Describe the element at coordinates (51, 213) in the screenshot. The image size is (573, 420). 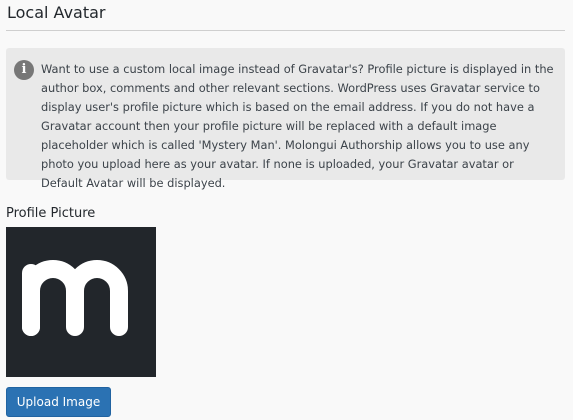
I see `profile-picture-label: Profile Picture` at that location.